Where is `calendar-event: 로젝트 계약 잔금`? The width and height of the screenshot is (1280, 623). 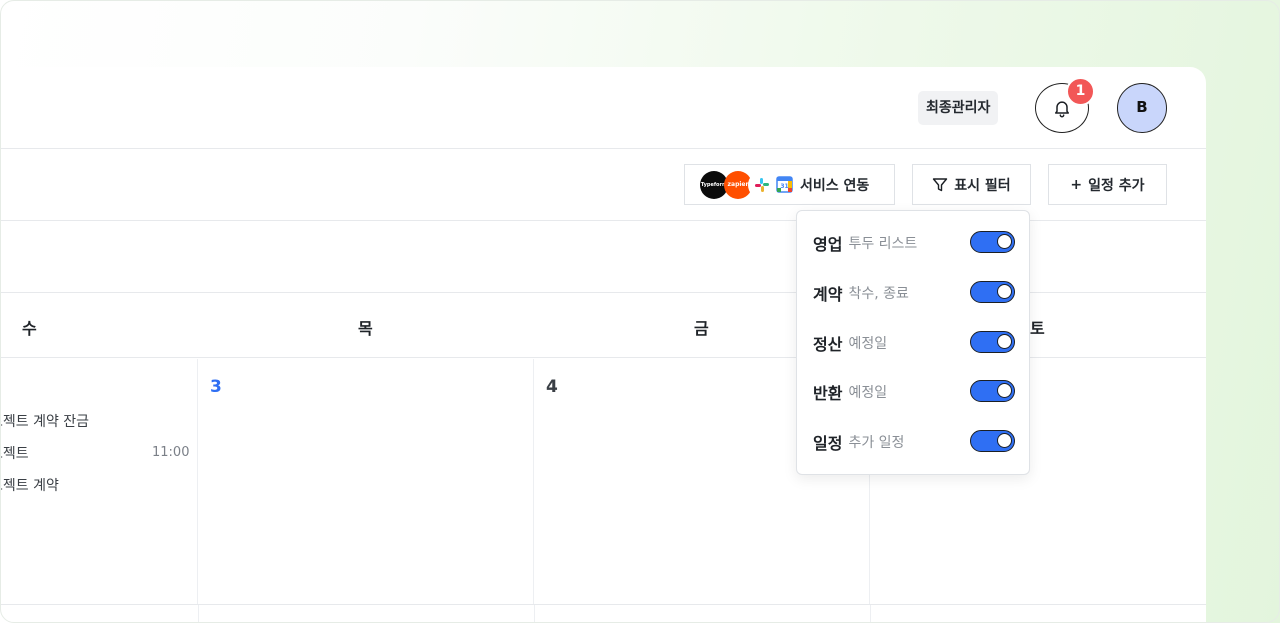
calendar-event: 로젝트 계약 잔금 is located at coordinates (44, 421).